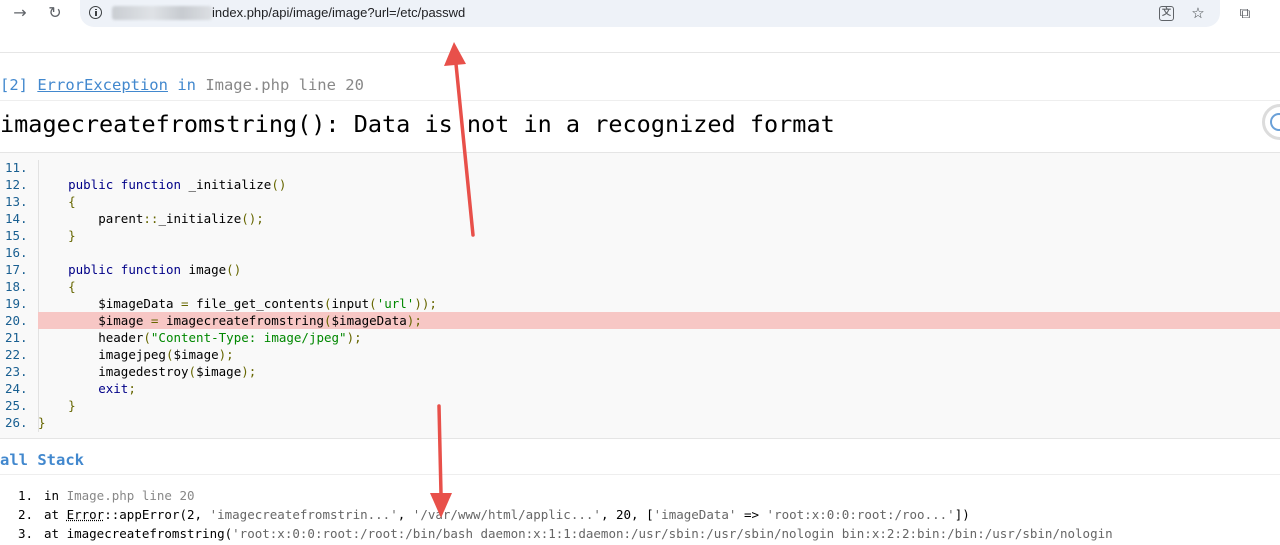 Image resolution: width=1280 pixels, height=545 pixels. What do you see at coordinates (459, 139) in the screenshot?
I see `arrow-to-url` at bounding box center [459, 139].